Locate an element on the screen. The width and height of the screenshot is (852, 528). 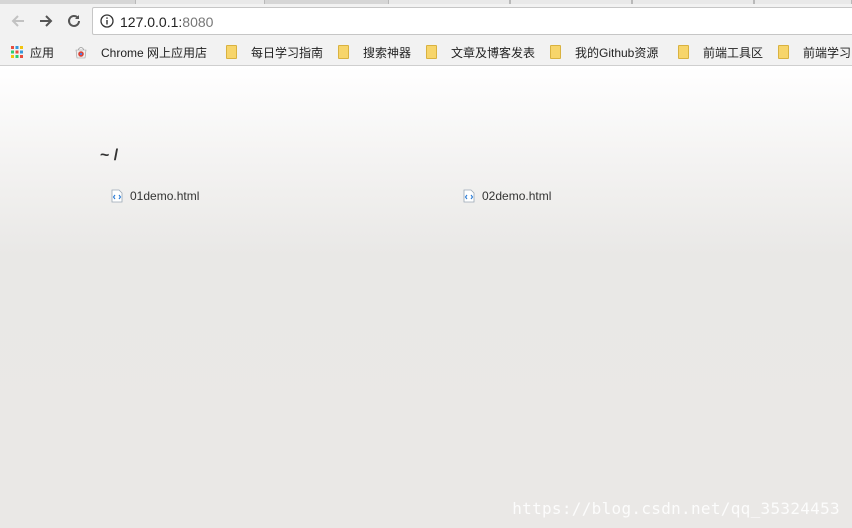
bookmark-label: 每日学习指南 is located at coordinates (287, 52).